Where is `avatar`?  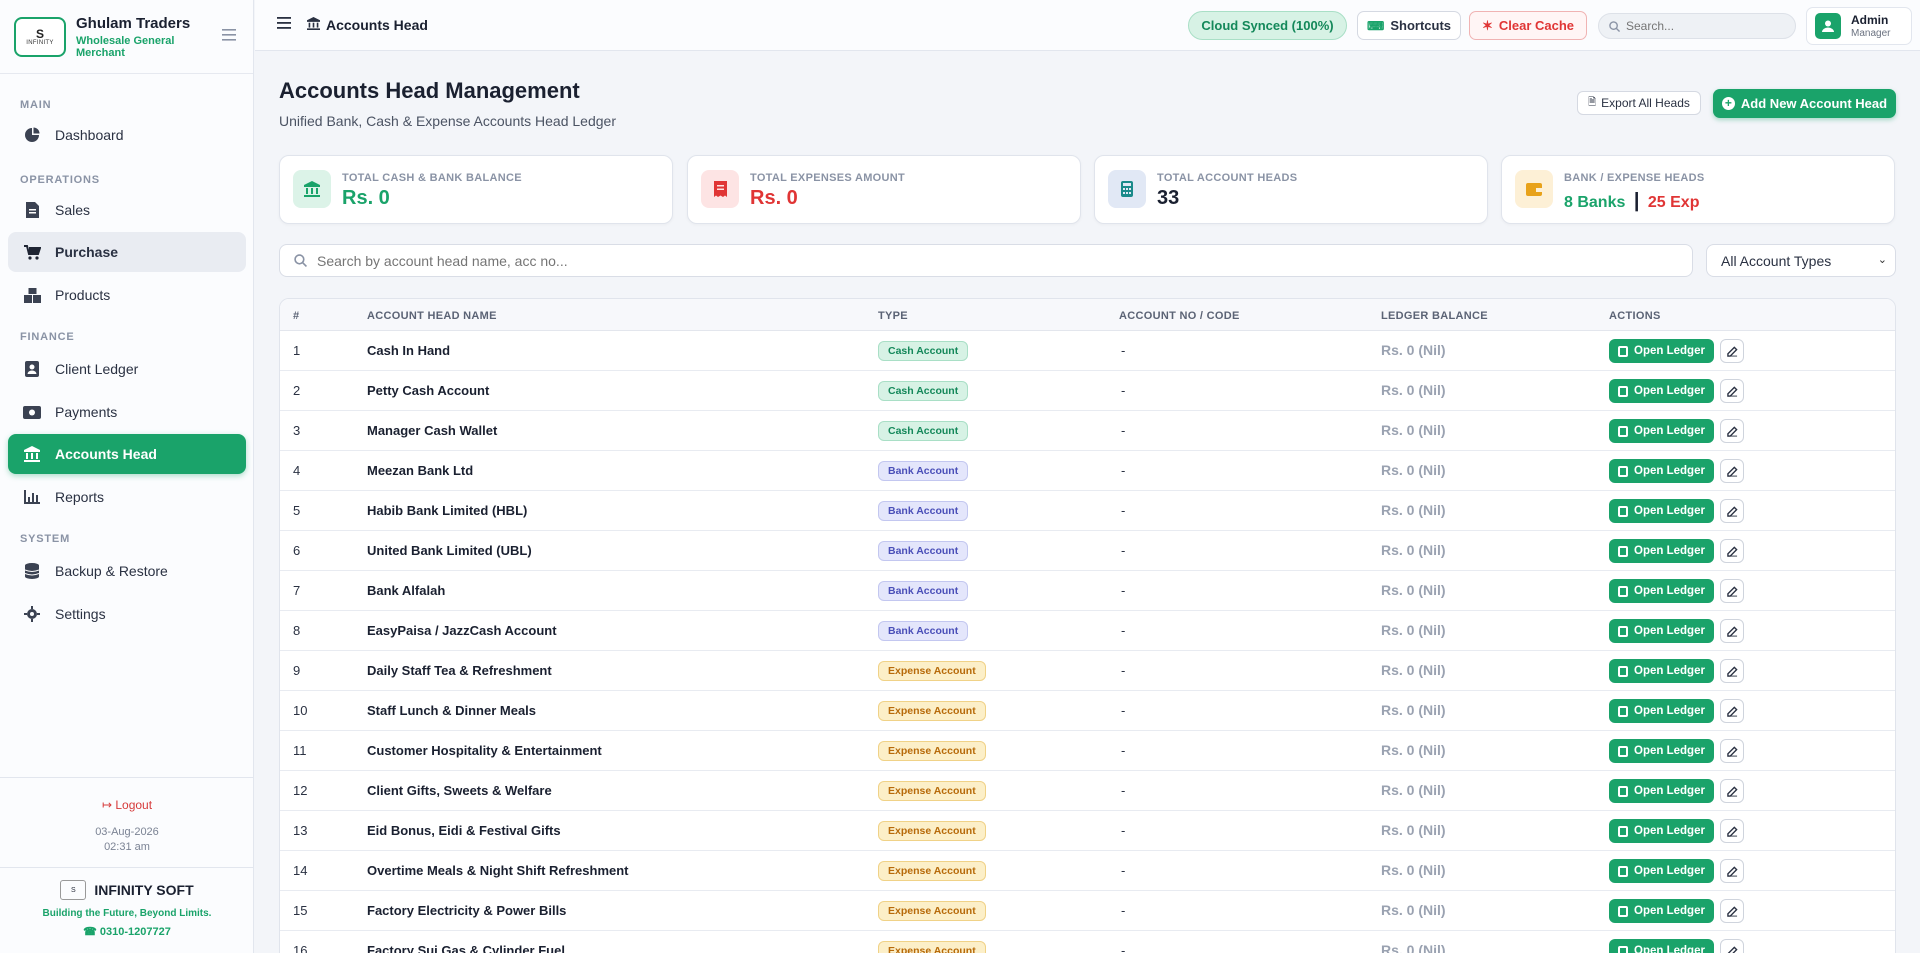
avatar is located at coordinates (1828, 26).